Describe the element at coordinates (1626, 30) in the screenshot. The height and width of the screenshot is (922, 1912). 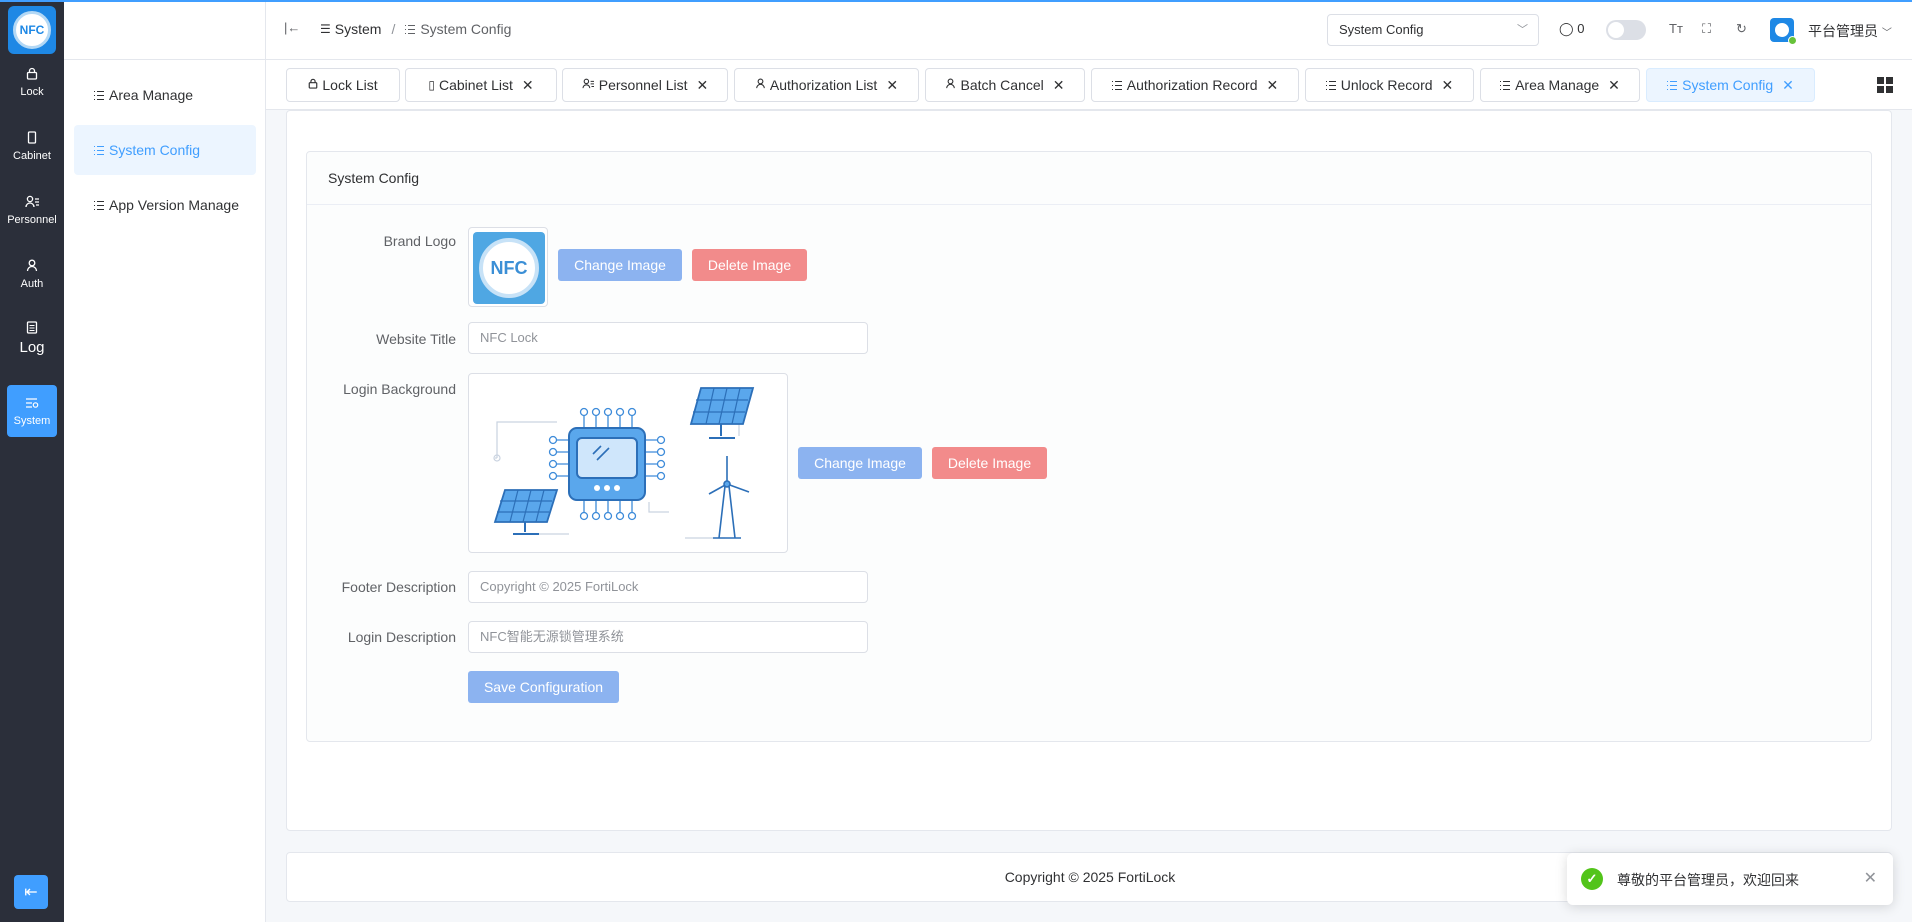
I see `theme-toggle` at that location.